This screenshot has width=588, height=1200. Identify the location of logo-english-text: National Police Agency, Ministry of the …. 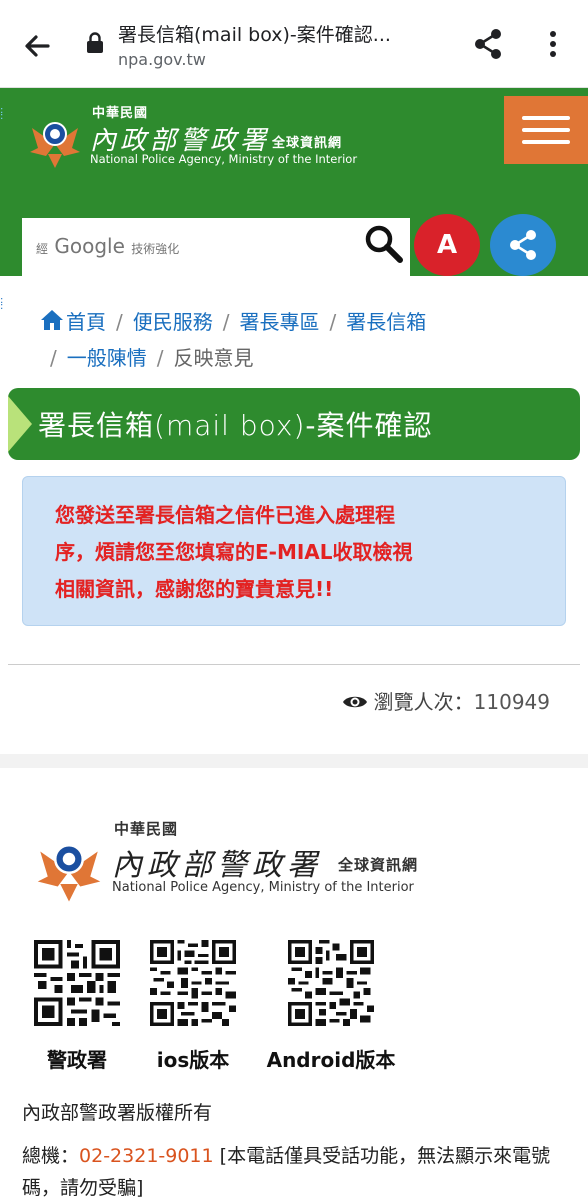
(224, 159).